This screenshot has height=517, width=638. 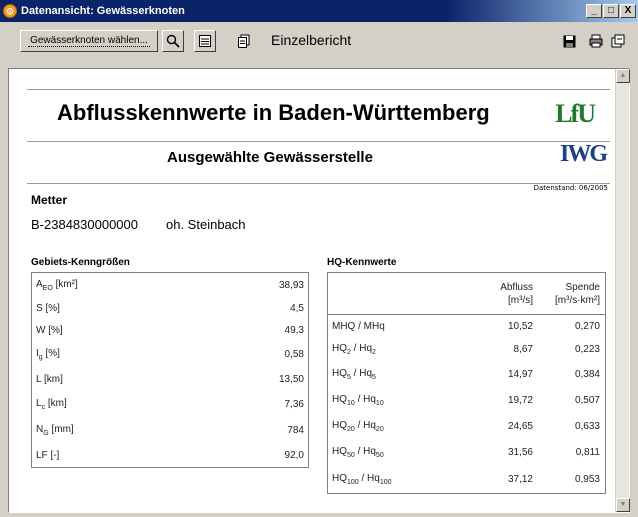 What do you see at coordinates (520, 326) in the screenshot?
I see `hq-abfluss-value: 10,52` at bounding box center [520, 326].